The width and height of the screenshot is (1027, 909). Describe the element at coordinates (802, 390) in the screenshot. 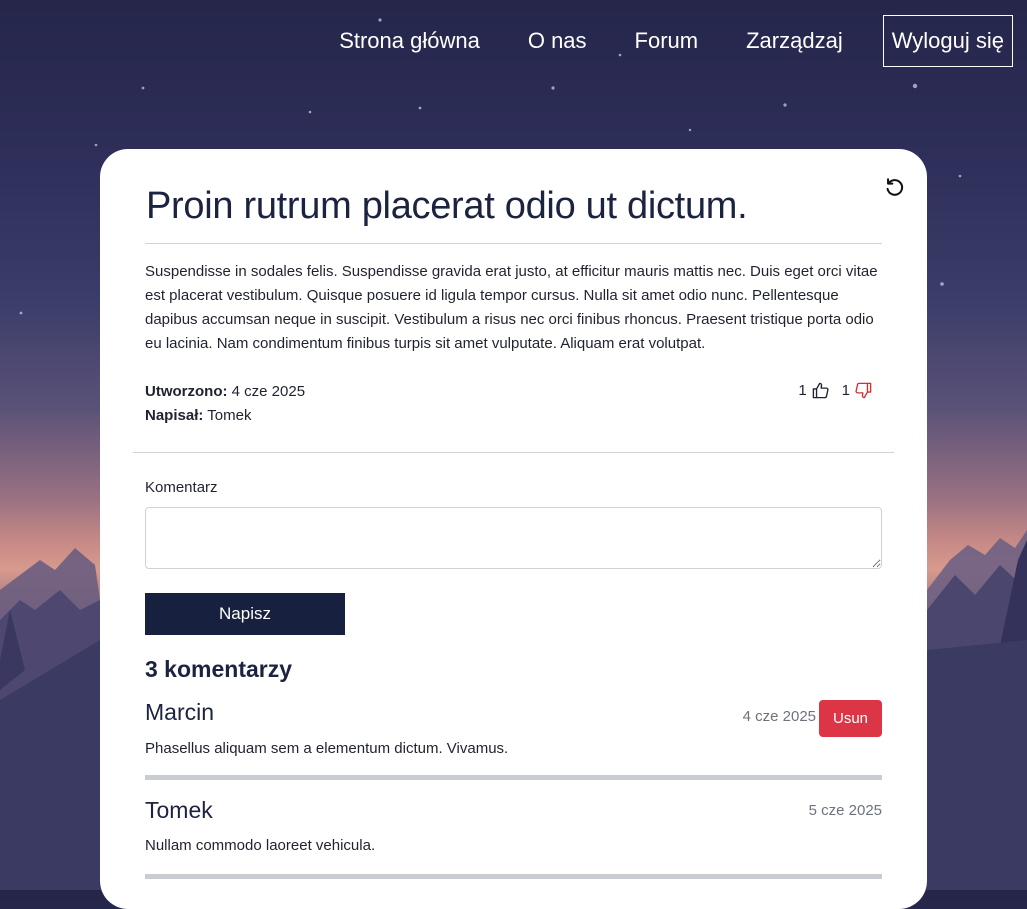

I see `like-count: 1` at that location.